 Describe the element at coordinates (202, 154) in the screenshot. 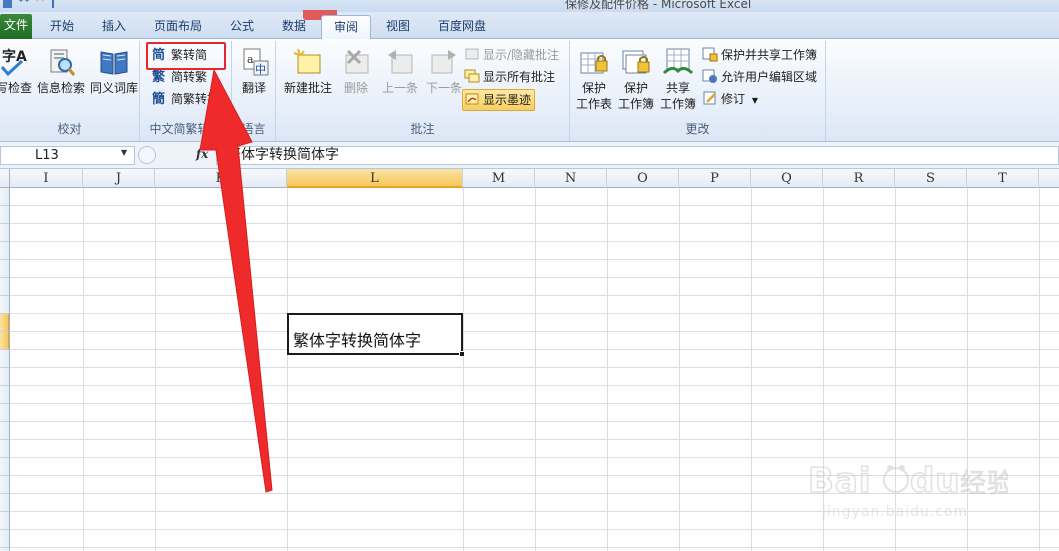

I see `insert-function-button: fx` at that location.